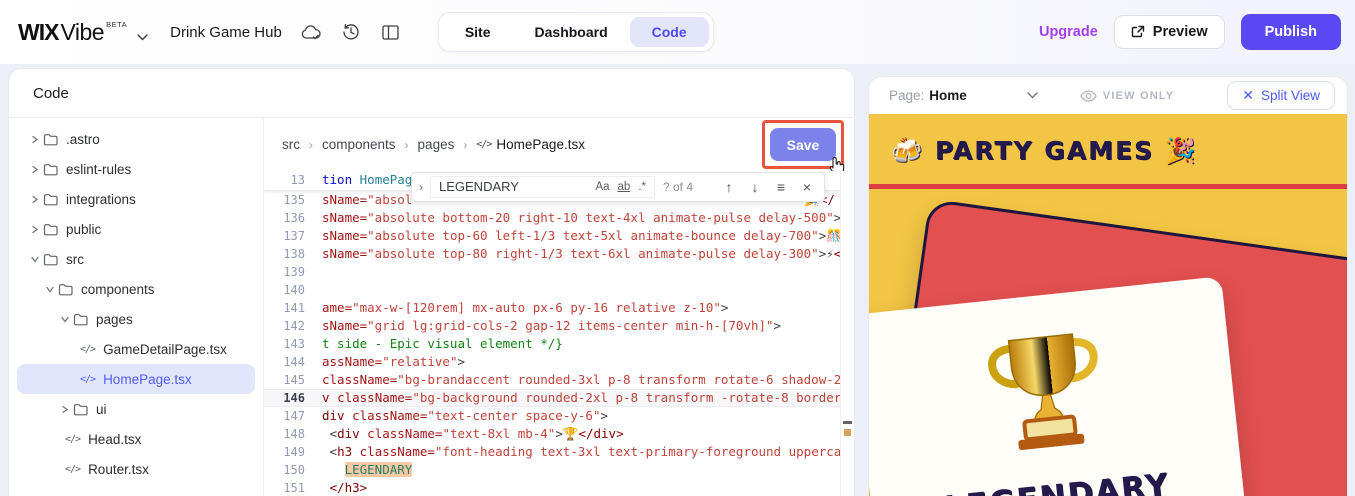  I want to click on find-input: LEGENDARY Aa ab .*, so click(542, 187).